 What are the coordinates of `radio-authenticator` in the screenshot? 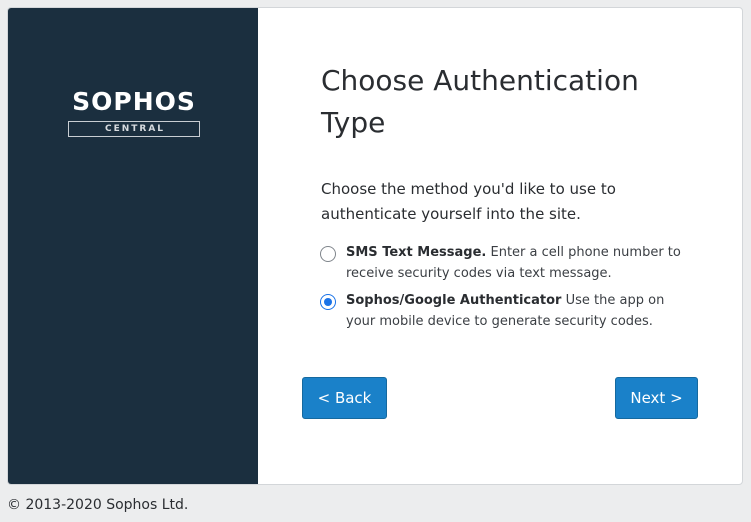 It's located at (328, 302).